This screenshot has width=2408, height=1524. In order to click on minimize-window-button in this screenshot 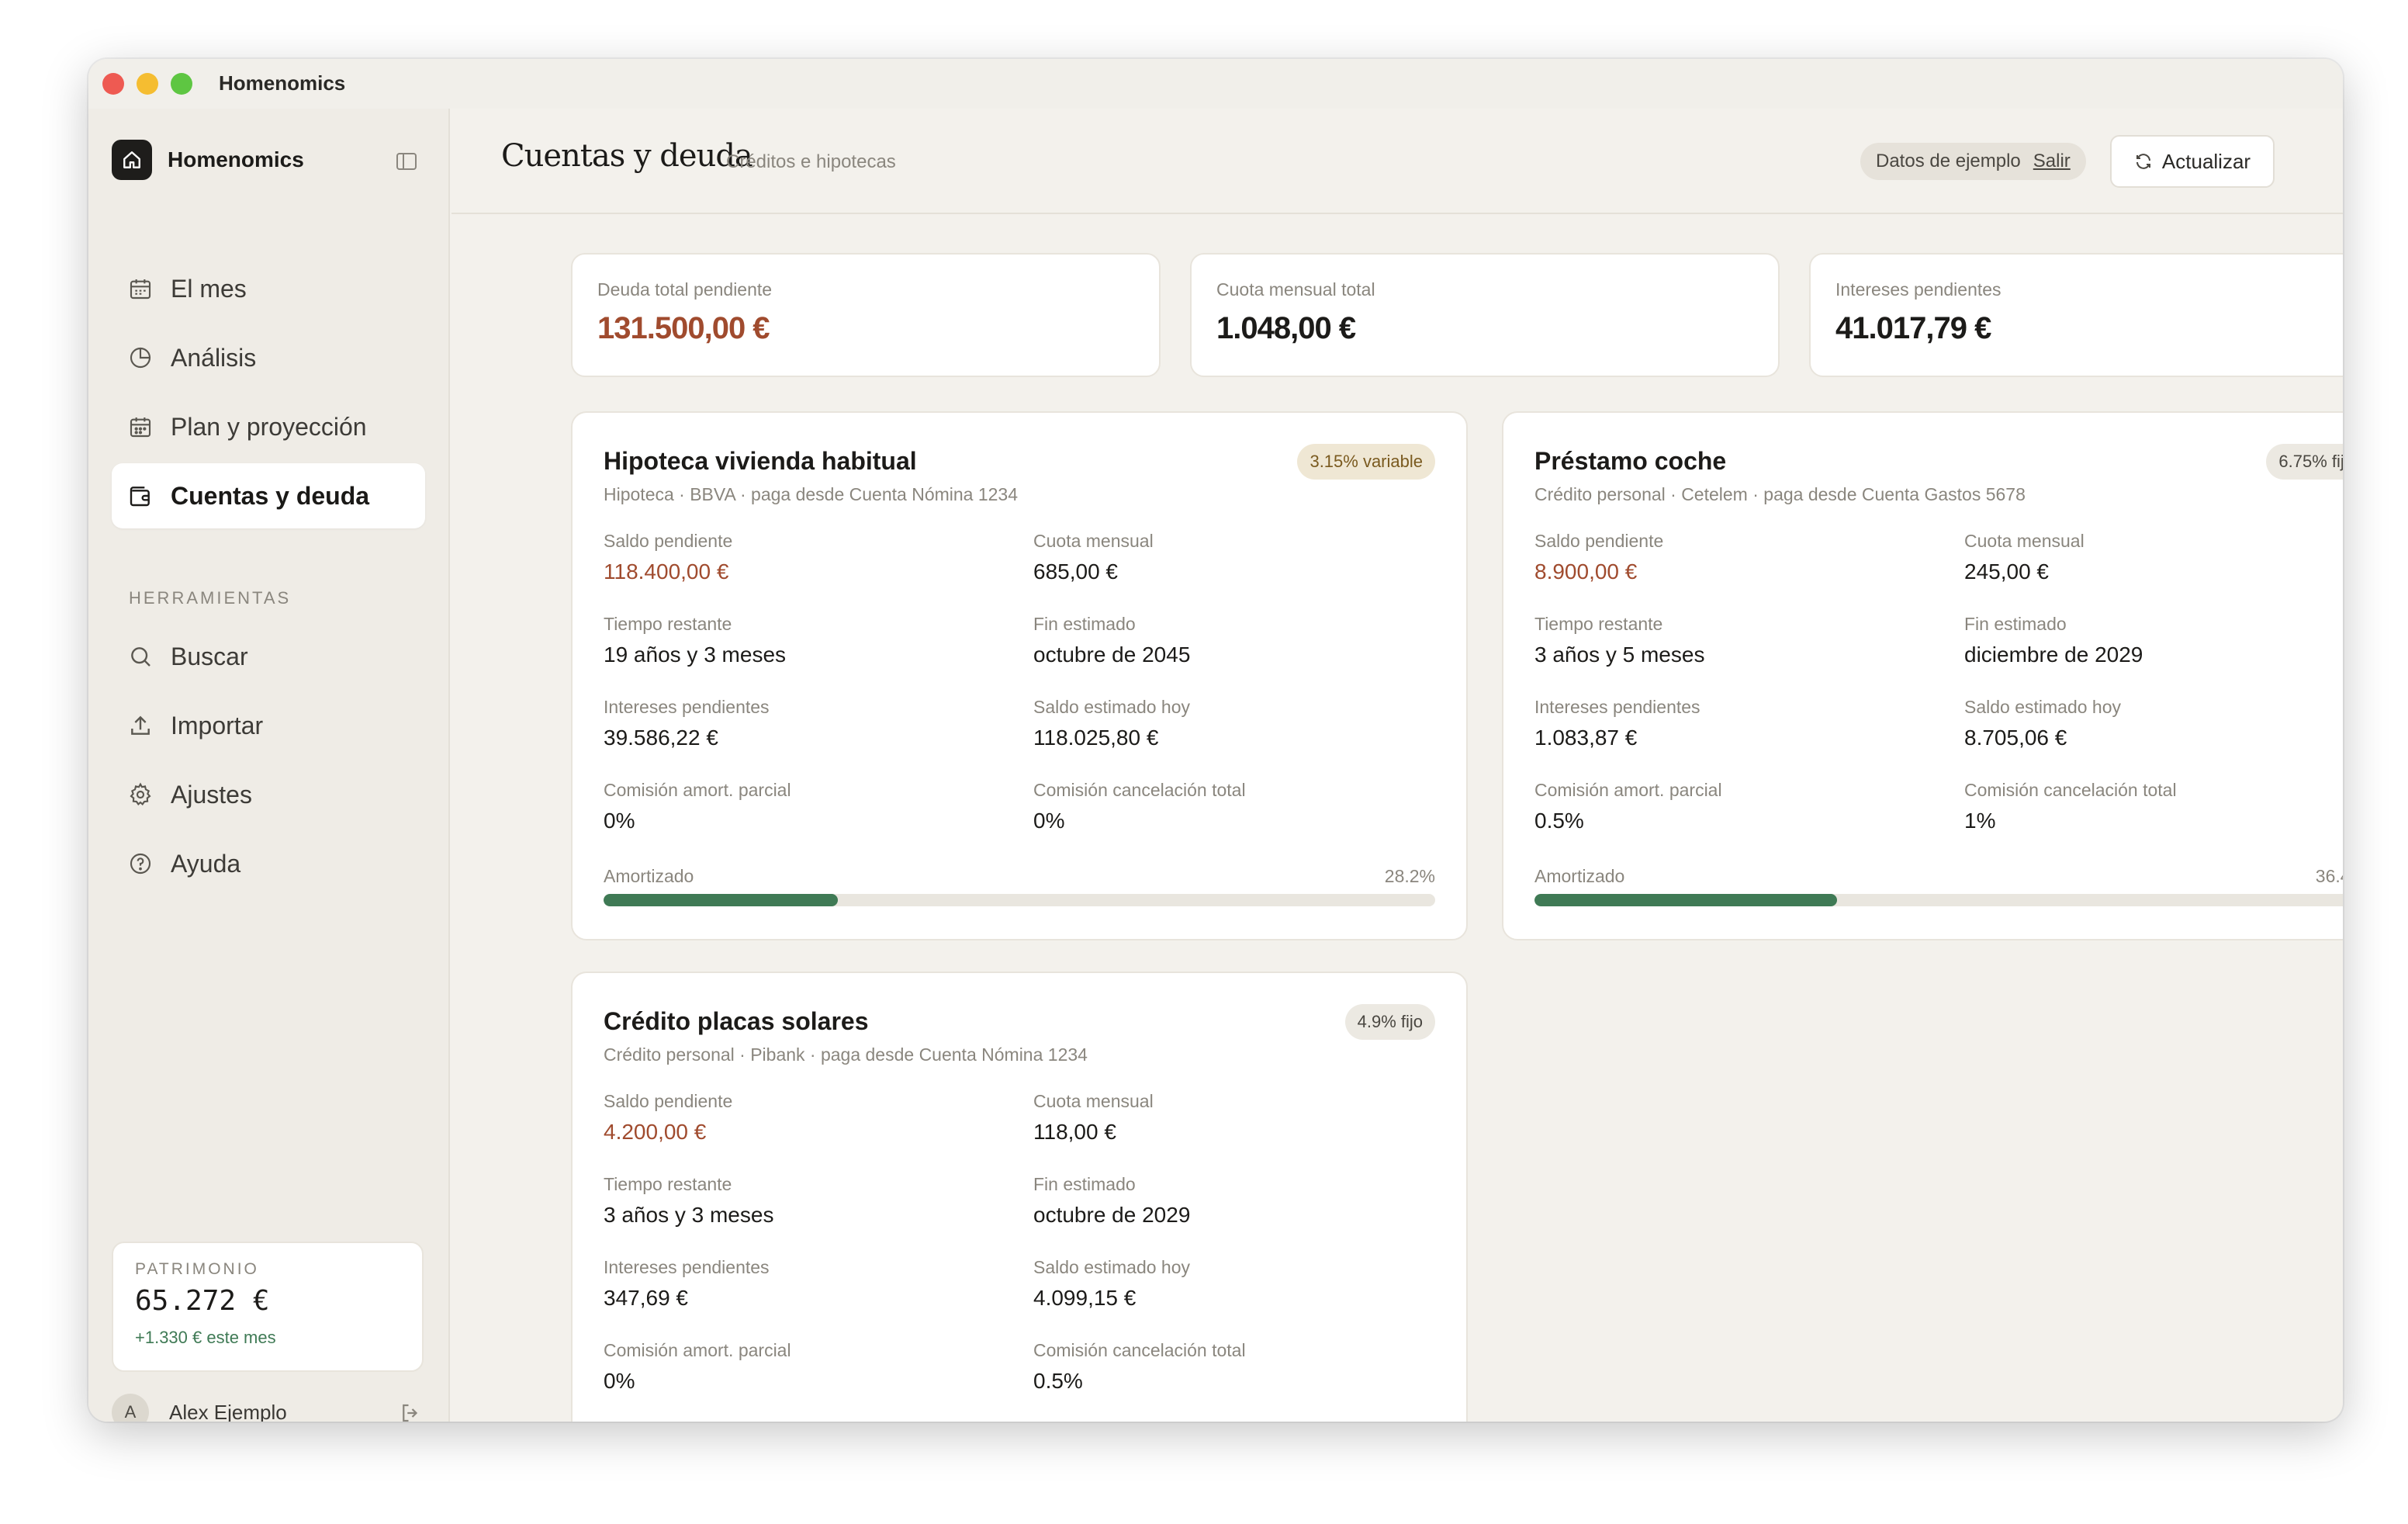, I will do `click(147, 84)`.